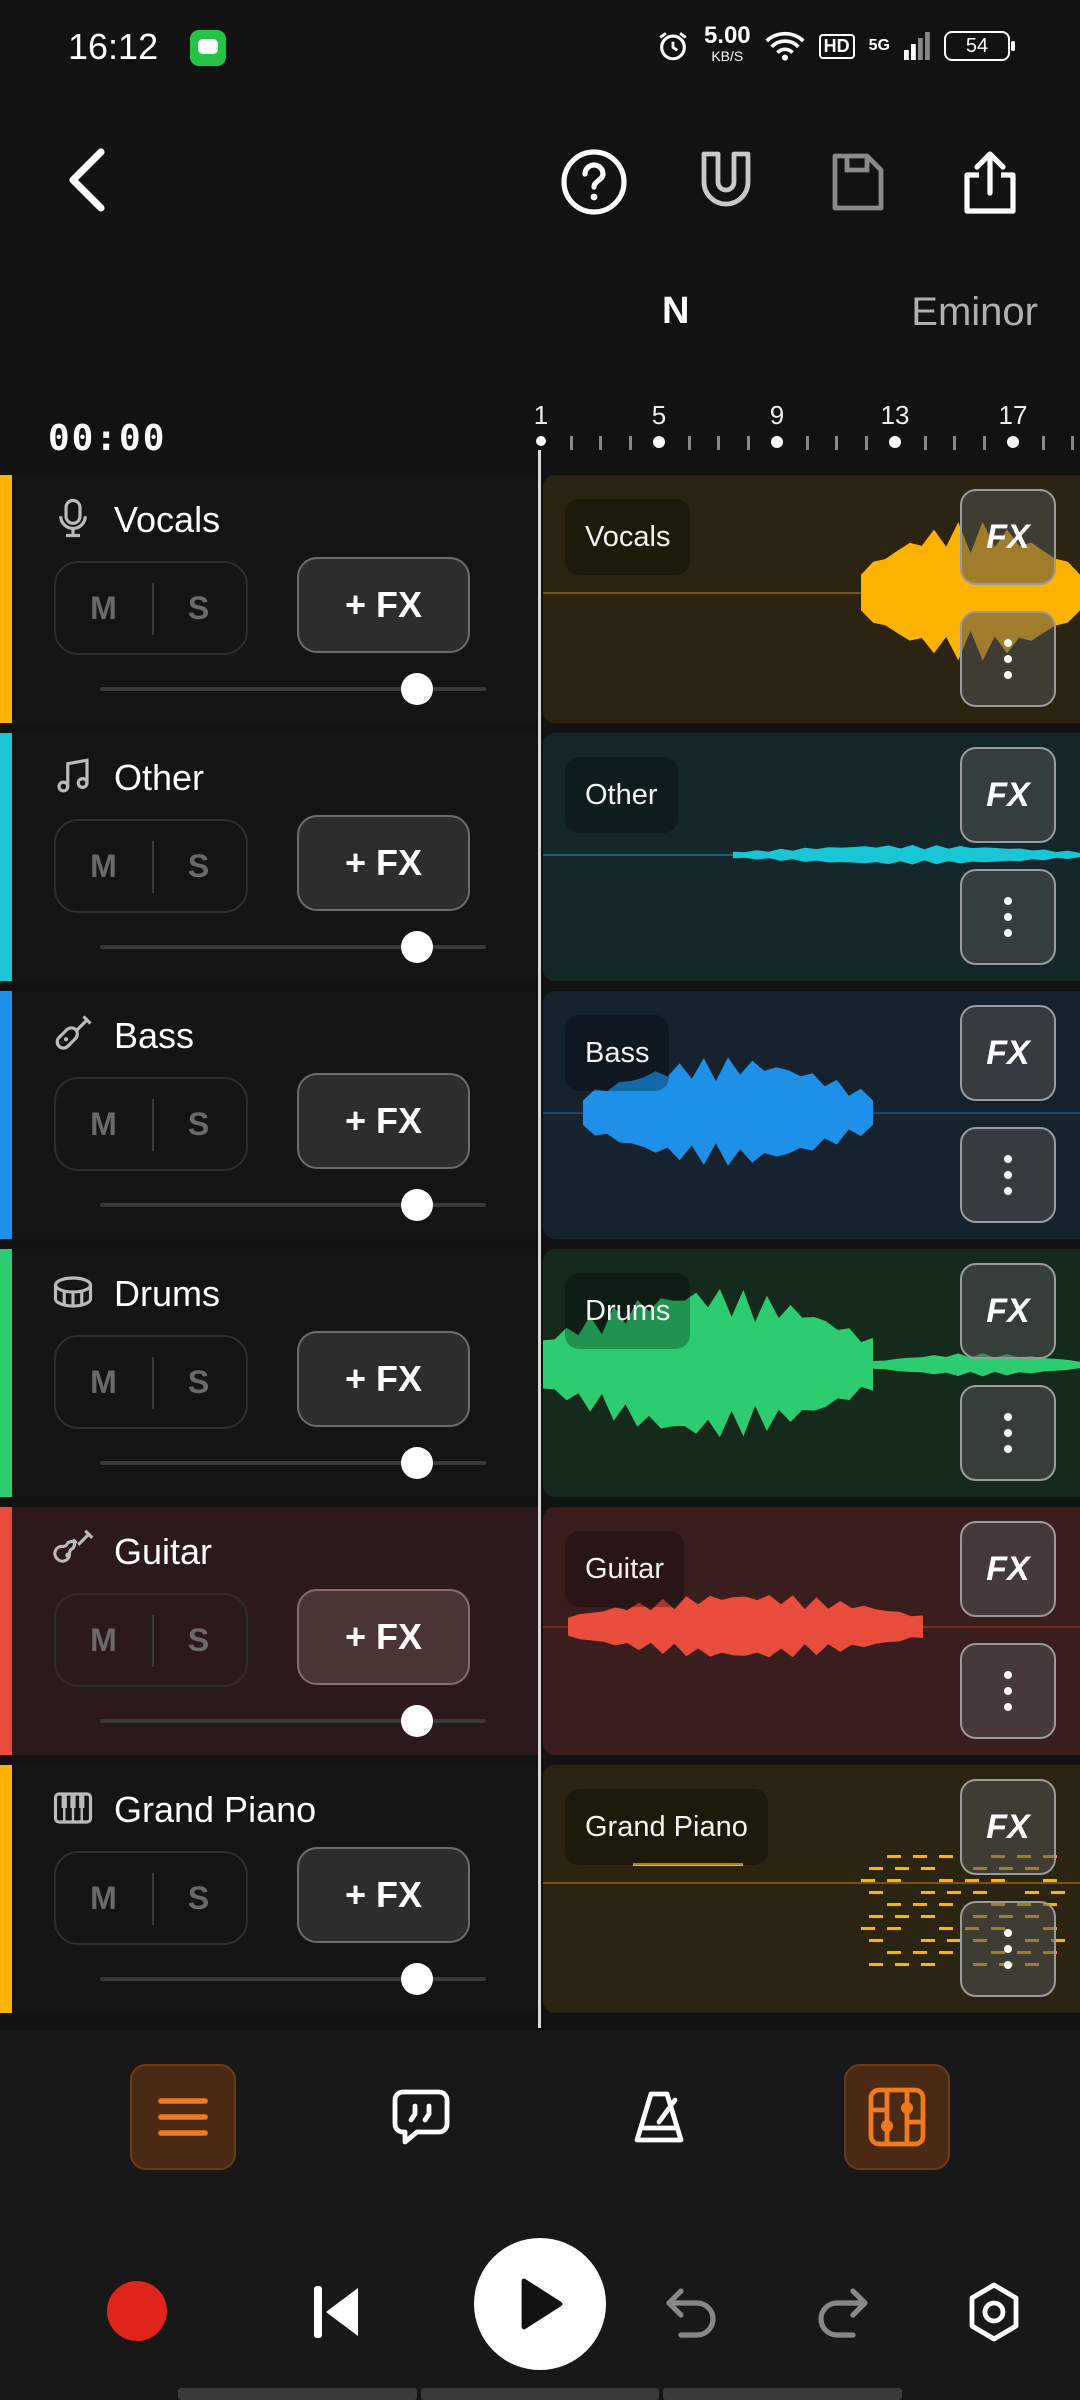  What do you see at coordinates (811, 1373) in the screenshot?
I see `track-lane: Drums FX` at bounding box center [811, 1373].